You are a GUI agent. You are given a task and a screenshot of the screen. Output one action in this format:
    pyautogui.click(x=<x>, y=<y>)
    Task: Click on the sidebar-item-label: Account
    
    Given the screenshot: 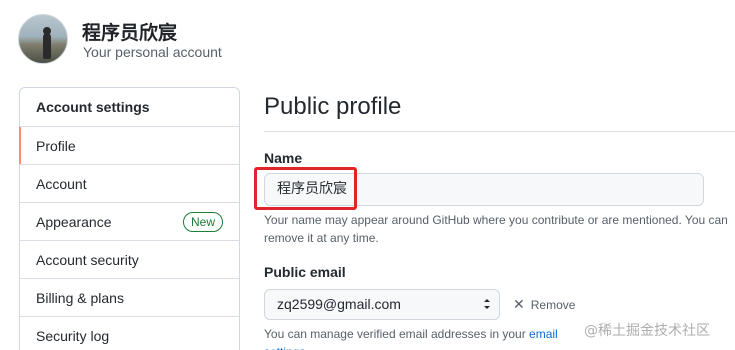 What is the action you would take?
    pyautogui.click(x=61, y=184)
    